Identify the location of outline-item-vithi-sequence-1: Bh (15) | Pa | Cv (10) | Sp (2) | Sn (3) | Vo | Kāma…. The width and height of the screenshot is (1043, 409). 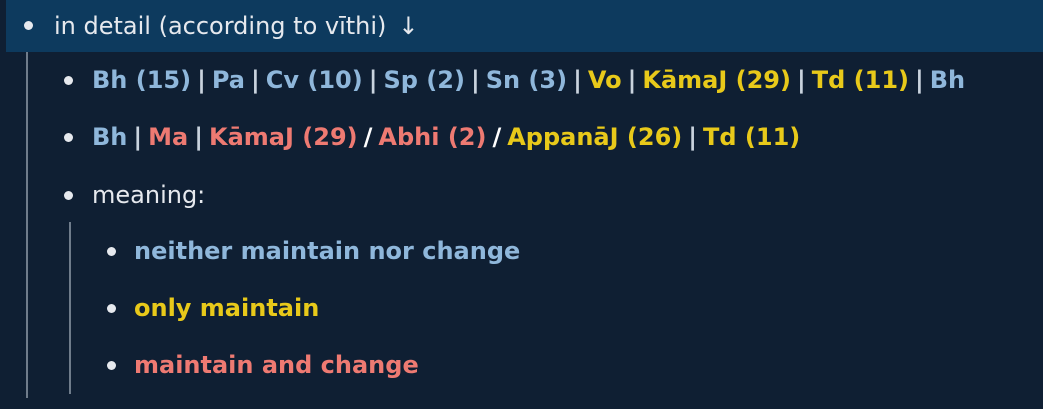
(514, 80).